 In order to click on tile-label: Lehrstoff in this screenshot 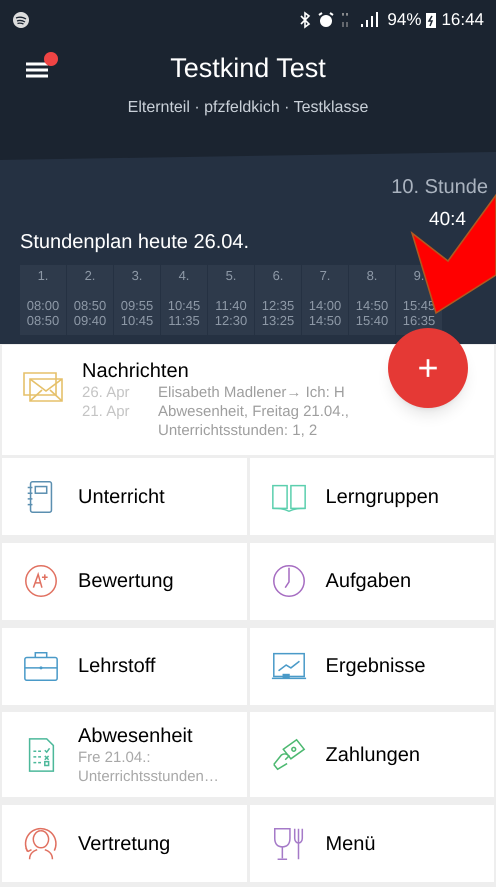, I will do `click(117, 666)`.